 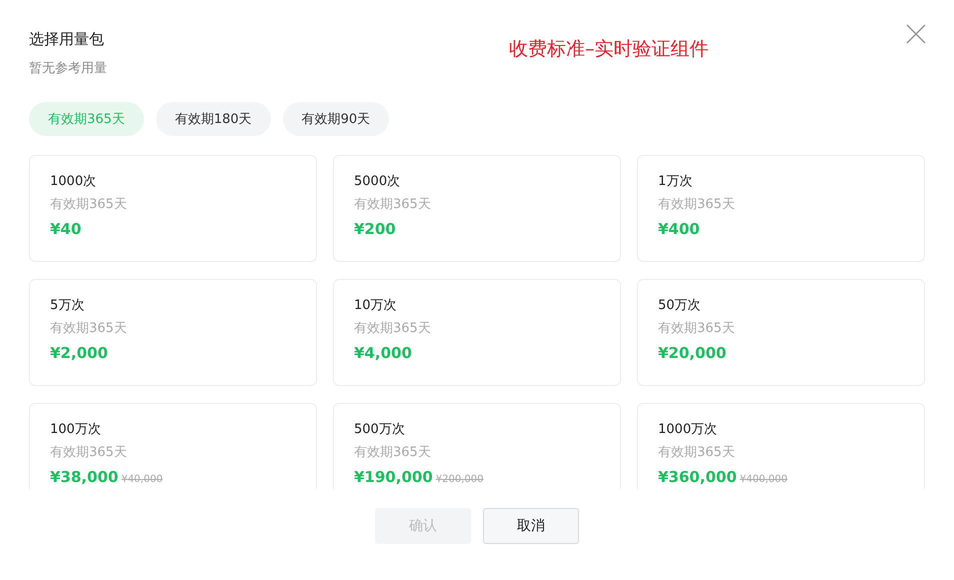 What do you see at coordinates (213, 119) in the screenshot?
I see `validity-tab: 有效期180天` at bounding box center [213, 119].